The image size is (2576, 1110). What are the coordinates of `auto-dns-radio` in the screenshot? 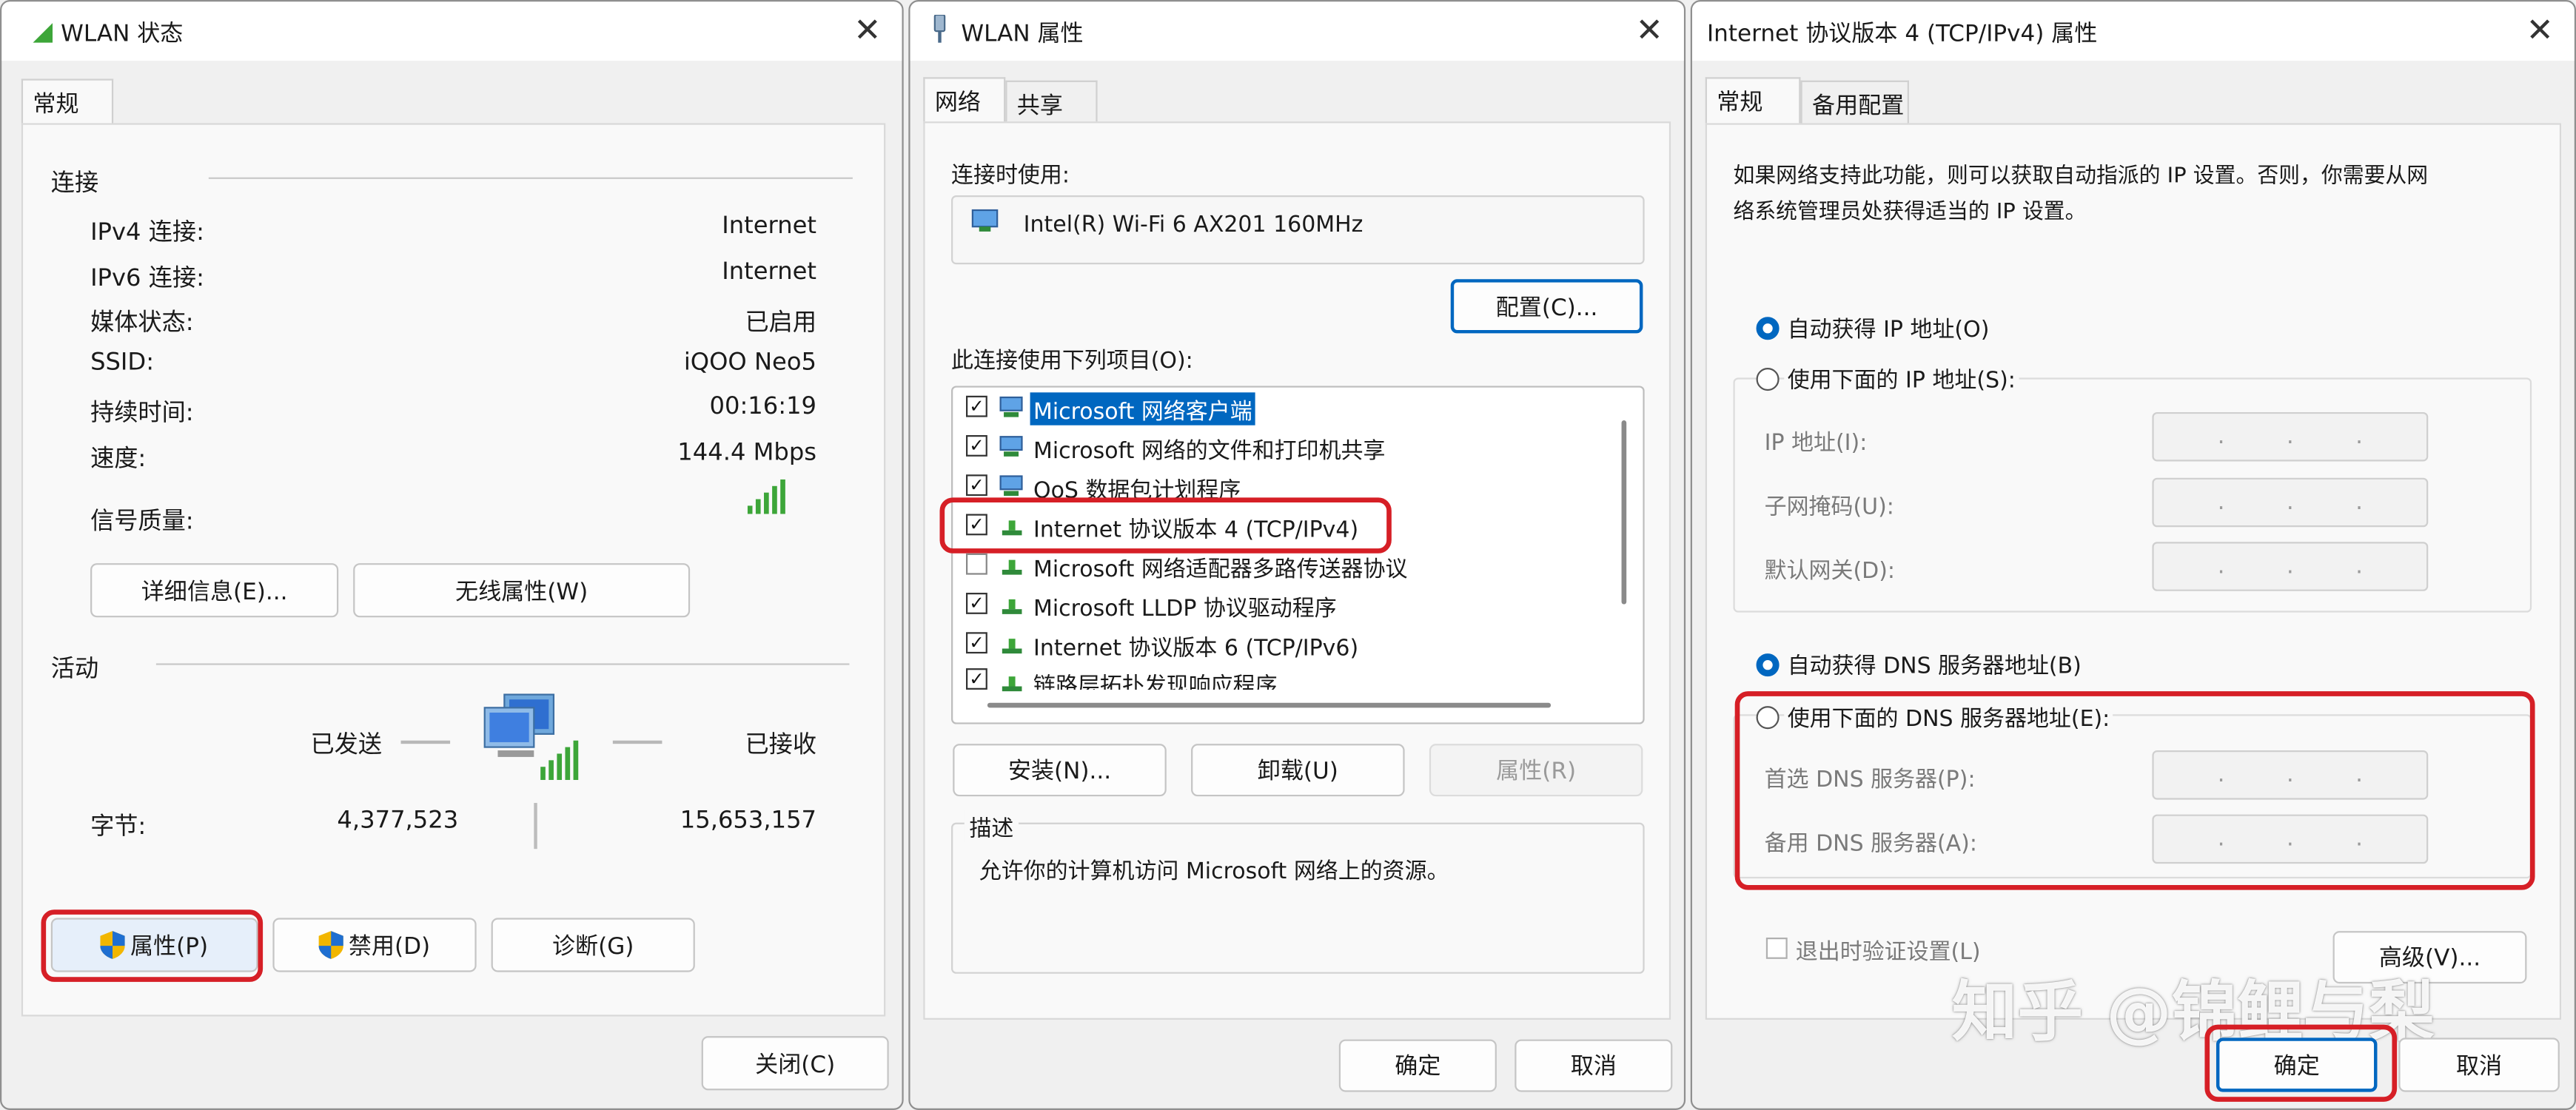 It's located at (1768, 665).